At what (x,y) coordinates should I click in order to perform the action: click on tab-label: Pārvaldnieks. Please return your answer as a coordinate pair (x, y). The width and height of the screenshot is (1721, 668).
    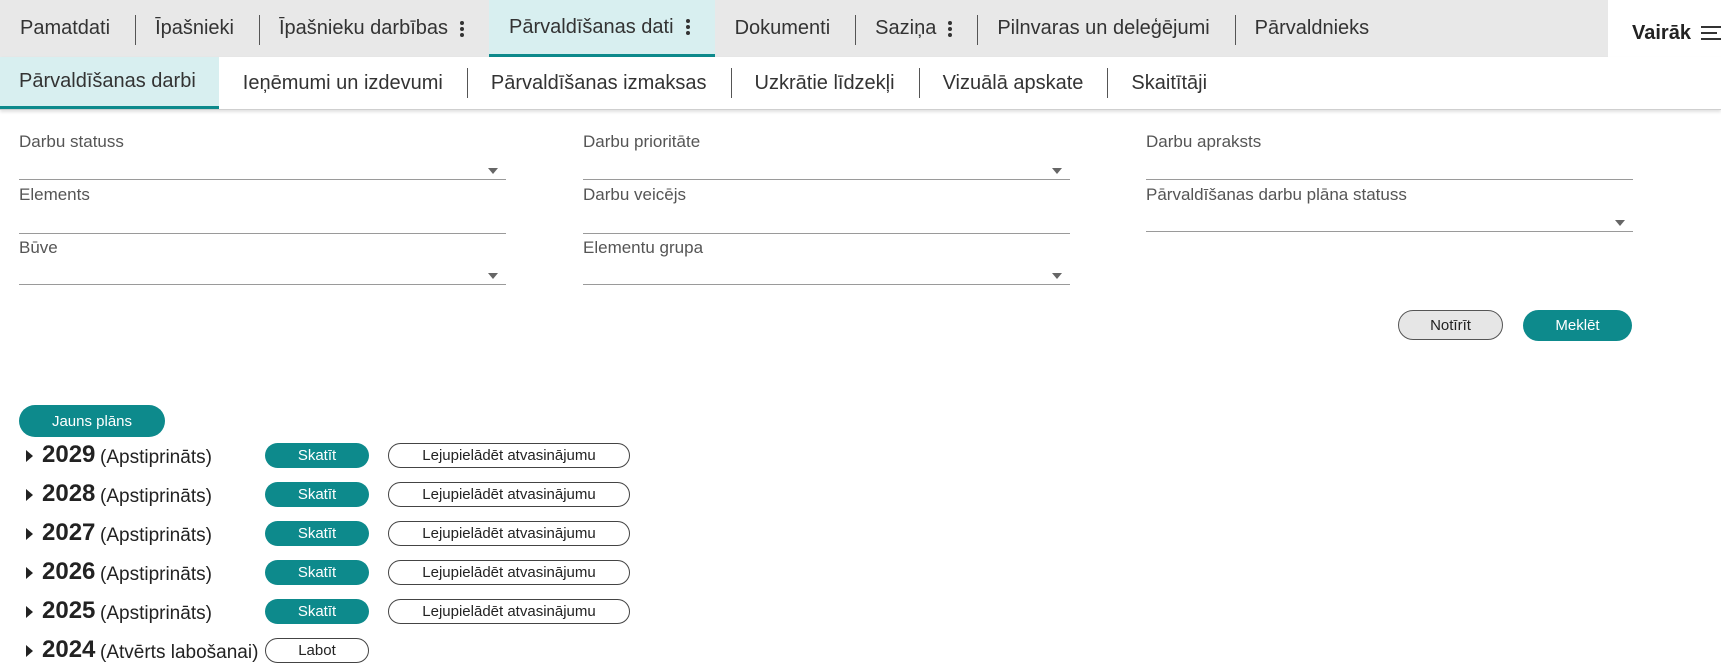
    Looking at the image, I should click on (1312, 28).